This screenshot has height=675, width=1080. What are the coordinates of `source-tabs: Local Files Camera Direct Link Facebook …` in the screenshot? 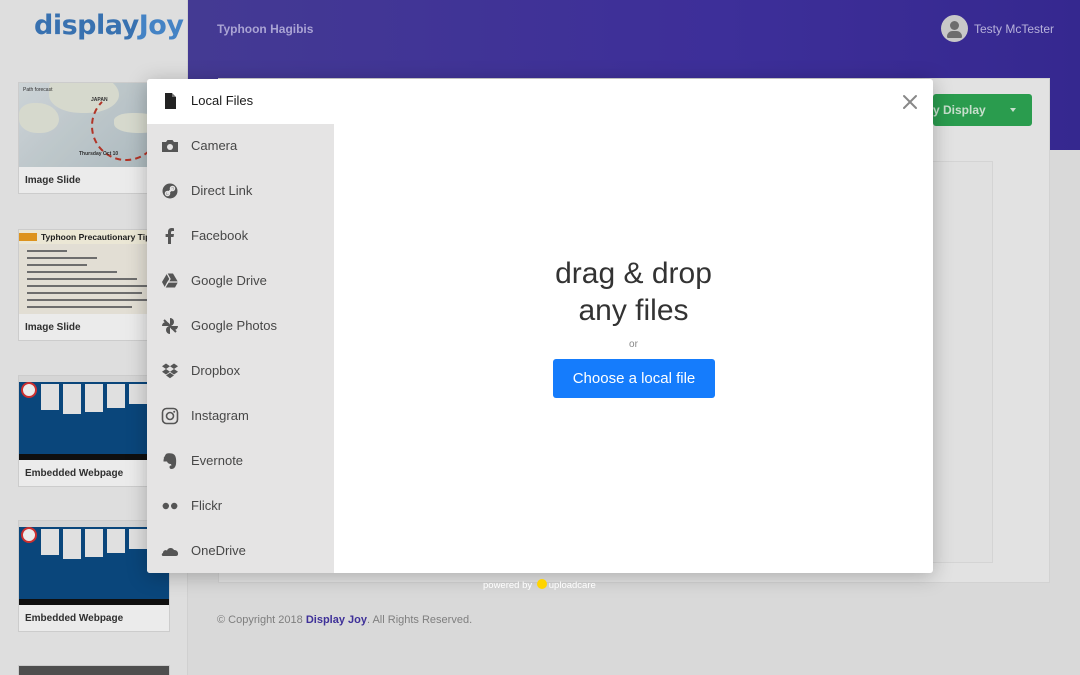 It's located at (240, 326).